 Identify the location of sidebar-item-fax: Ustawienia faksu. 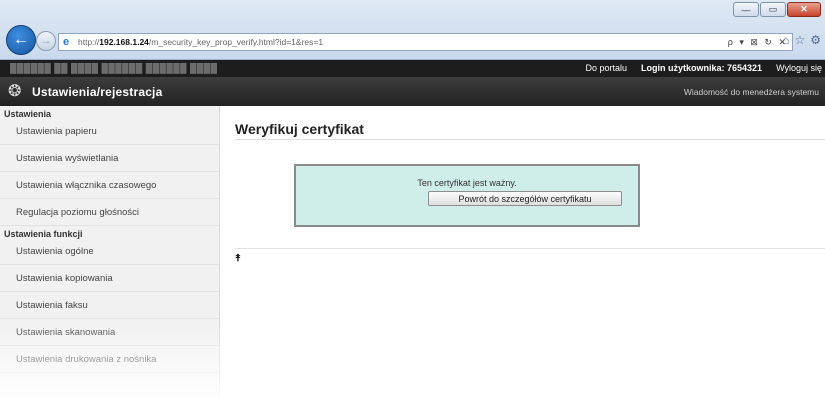
(109, 305).